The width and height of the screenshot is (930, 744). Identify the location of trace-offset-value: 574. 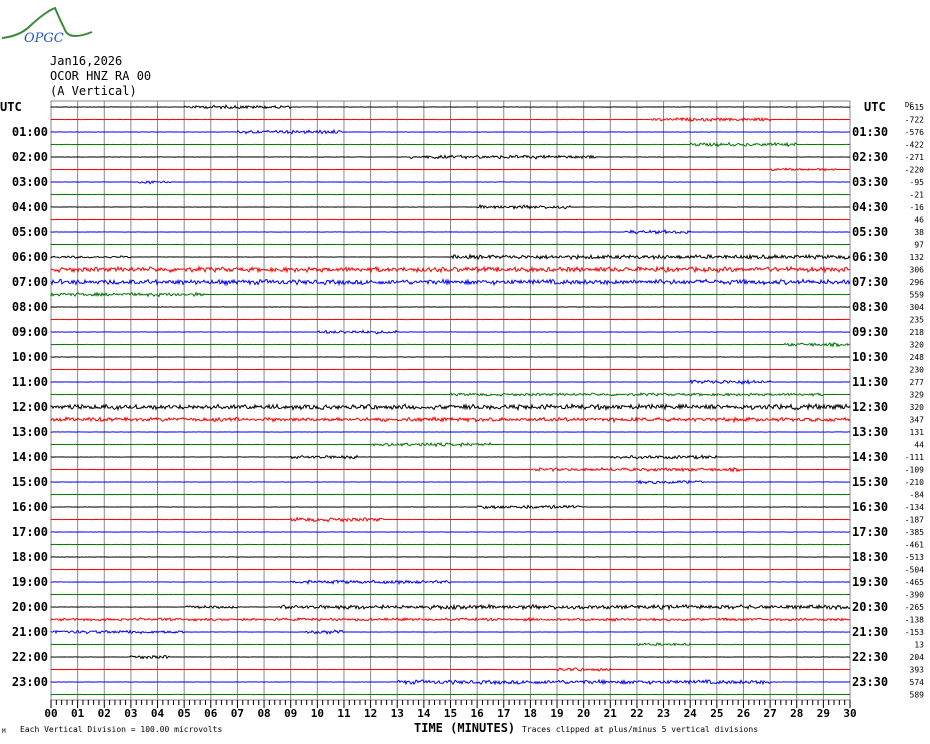
(917, 682).